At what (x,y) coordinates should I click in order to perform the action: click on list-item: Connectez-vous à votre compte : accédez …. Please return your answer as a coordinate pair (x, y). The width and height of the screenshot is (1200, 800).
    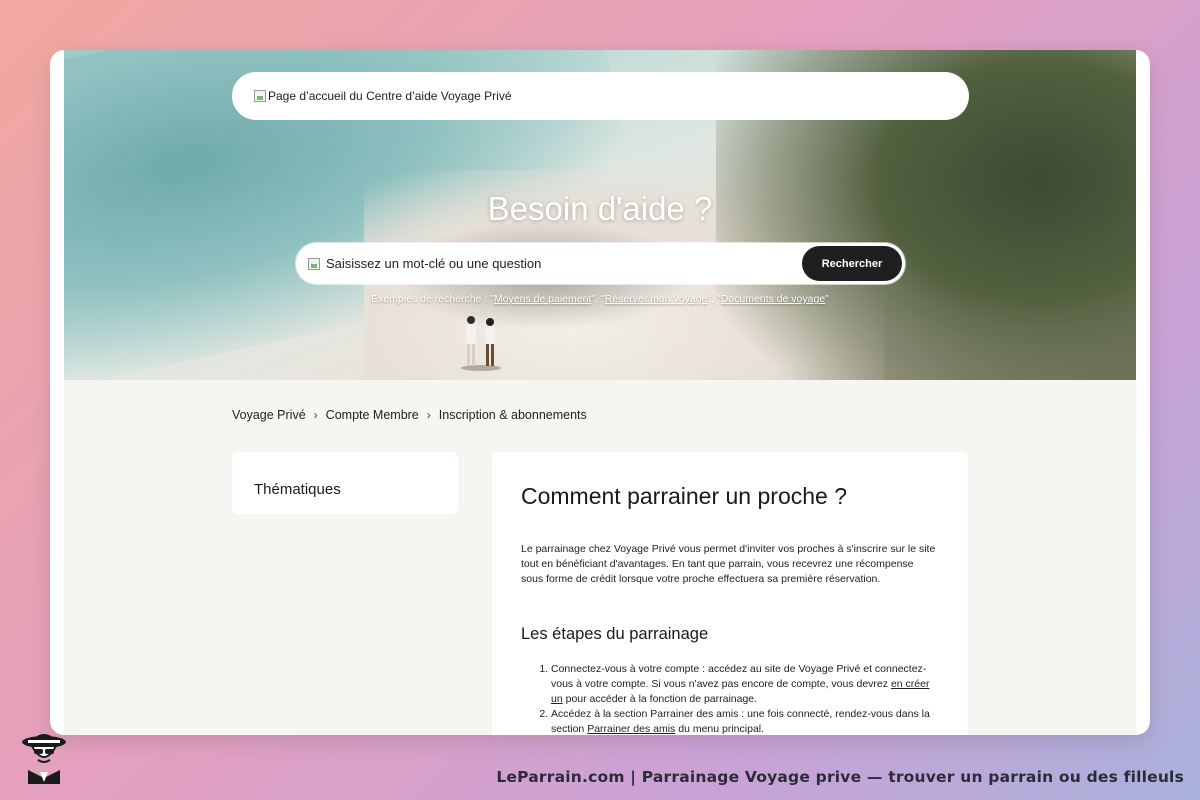
    Looking at the image, I should click on (744, 684).